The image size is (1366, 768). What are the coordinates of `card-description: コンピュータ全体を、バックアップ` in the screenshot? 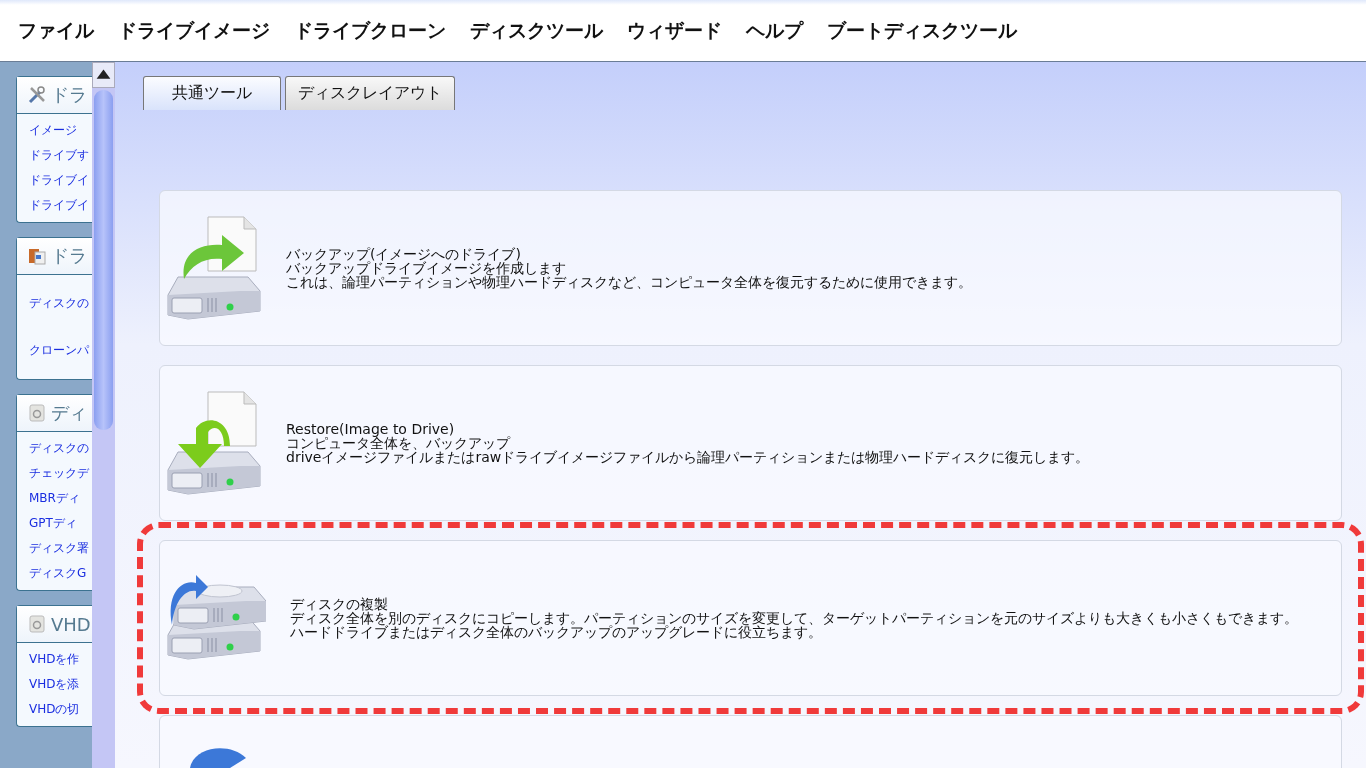 It's located at (399, 443).